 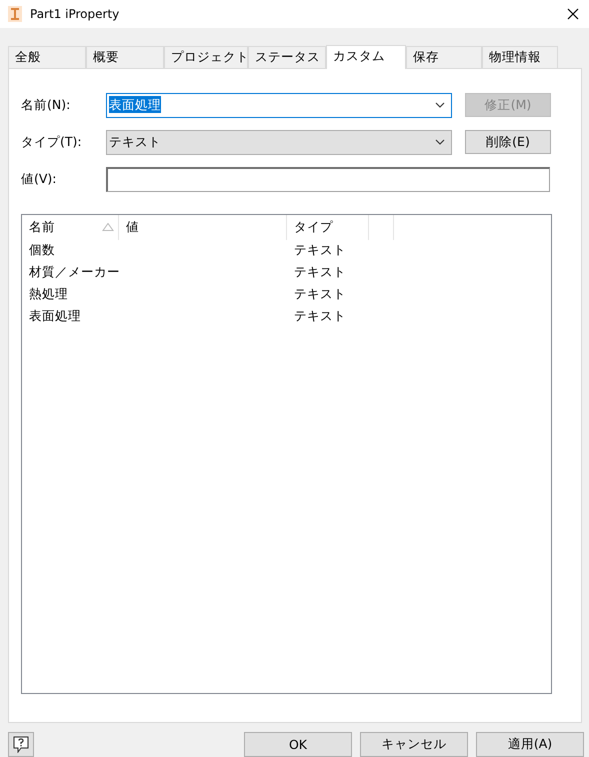 I want to click on window-title: Part1 iProperty, so click(x=75, y=13).